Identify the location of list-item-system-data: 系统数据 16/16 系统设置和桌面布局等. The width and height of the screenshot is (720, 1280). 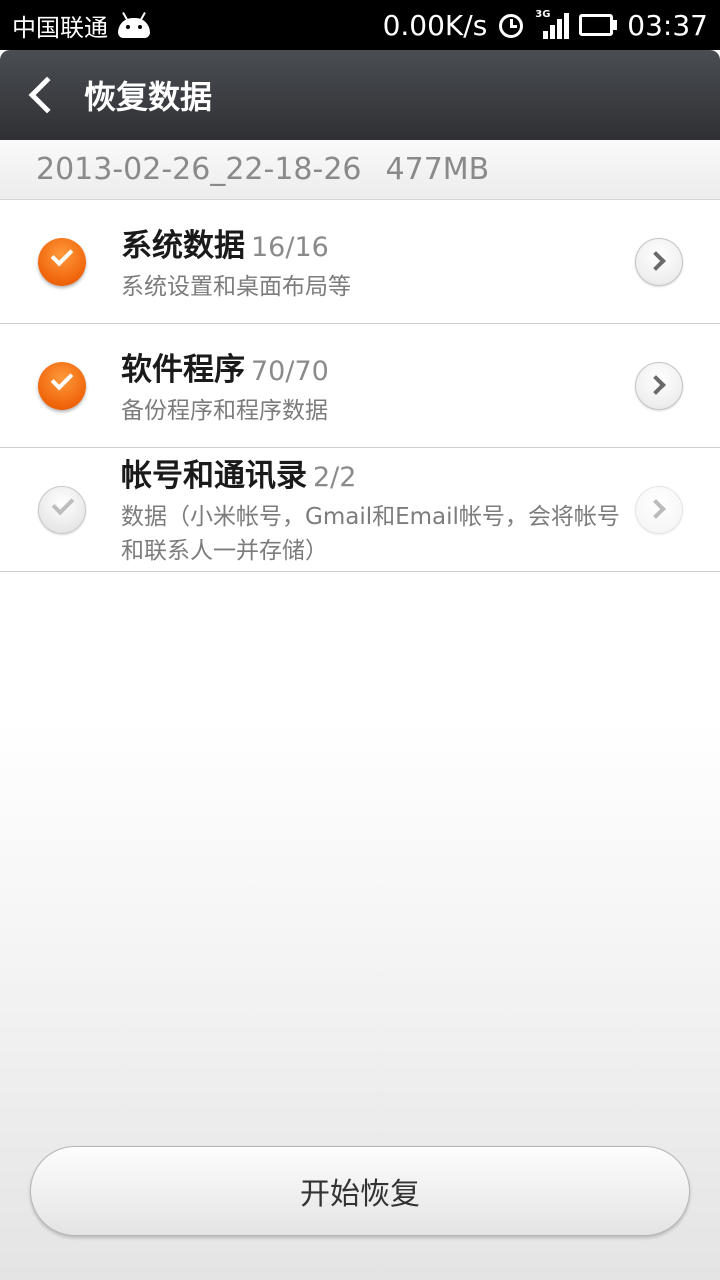
(360, 262).